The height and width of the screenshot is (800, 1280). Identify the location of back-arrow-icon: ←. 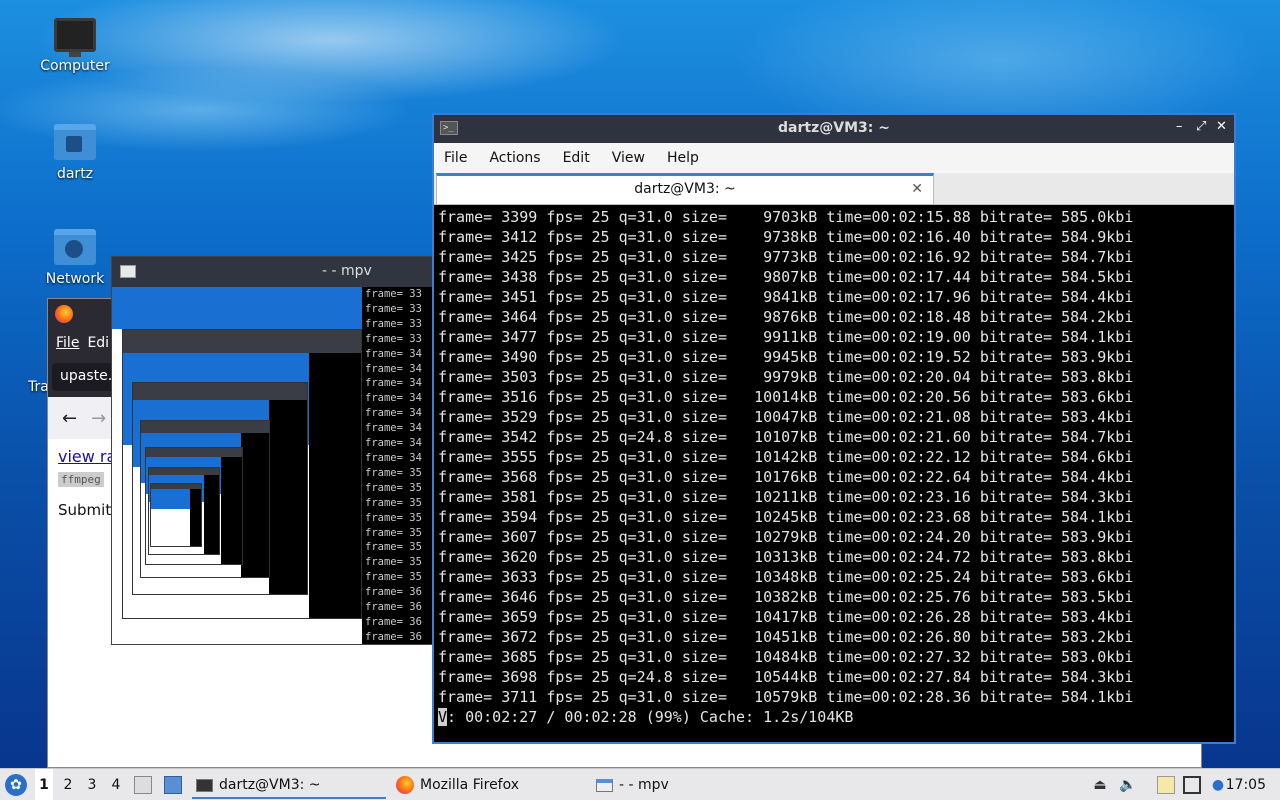
(69, 418).